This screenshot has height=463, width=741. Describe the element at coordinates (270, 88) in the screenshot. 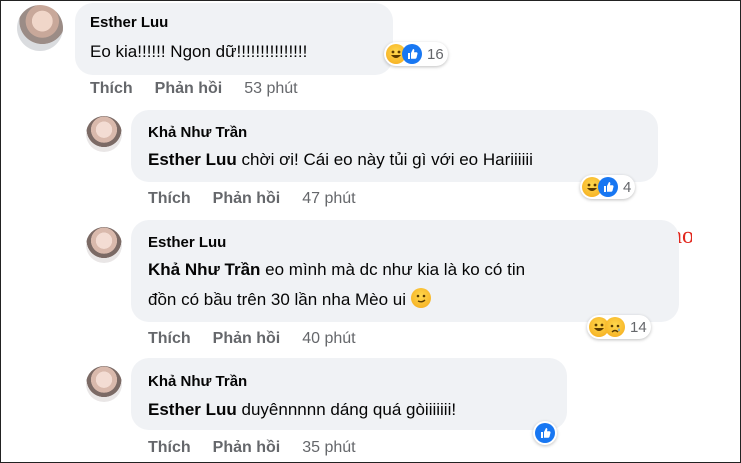

I see `comment-time: 53 phút` at that location.